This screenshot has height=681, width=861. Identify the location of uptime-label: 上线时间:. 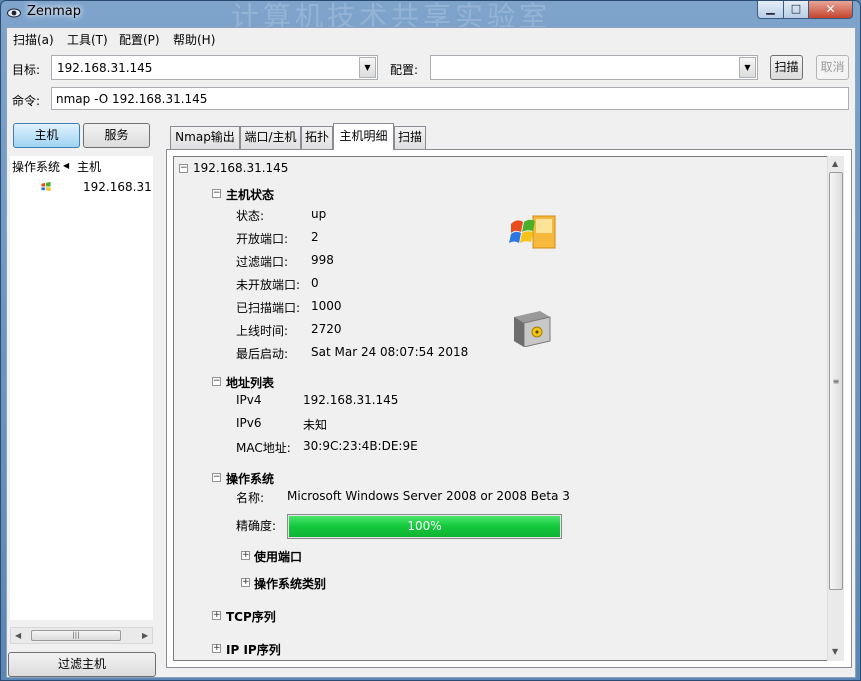
(262, 331).